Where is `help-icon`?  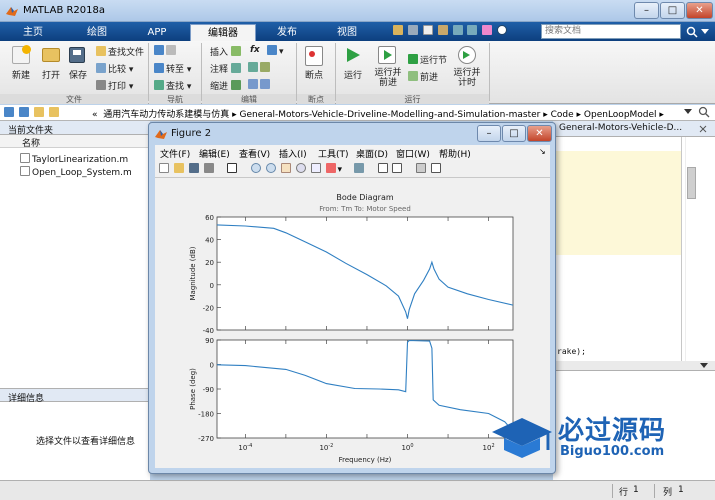 help-icon is located at coordinates (502, 30).